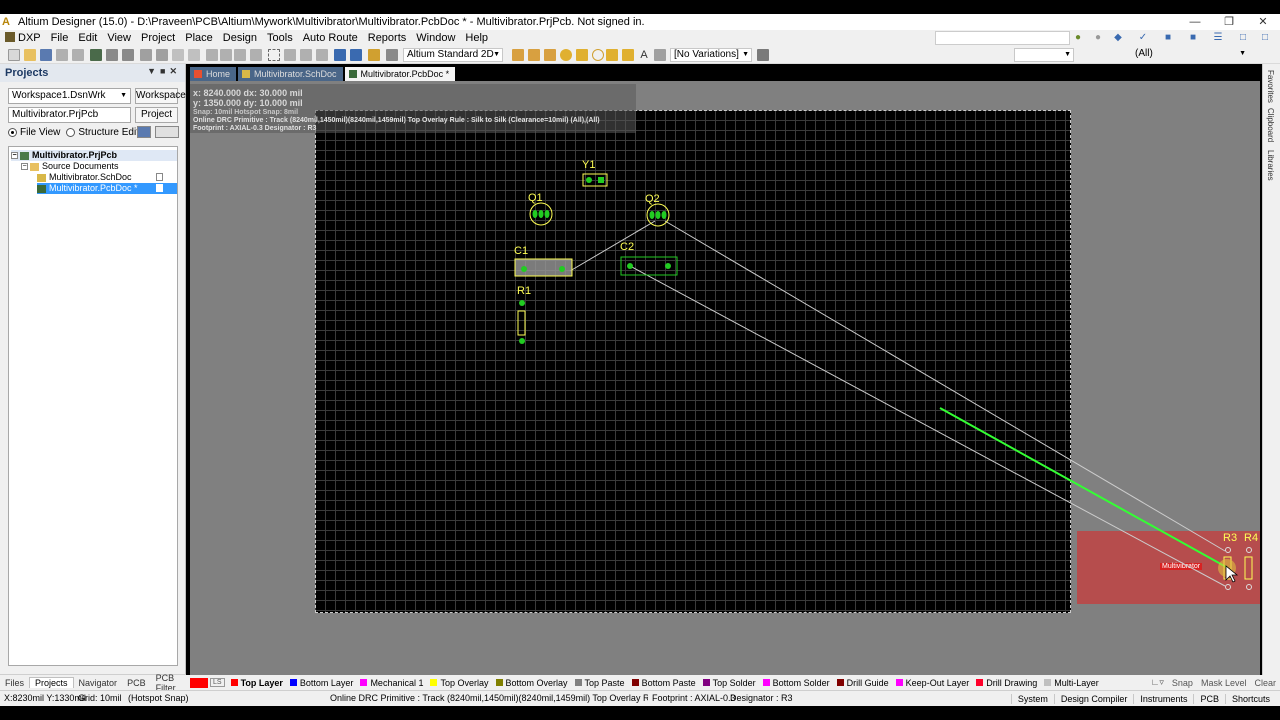  Describe the element at coordinates (162, 55) in the screenshot. I see `zoom-selected-icon` at that location.